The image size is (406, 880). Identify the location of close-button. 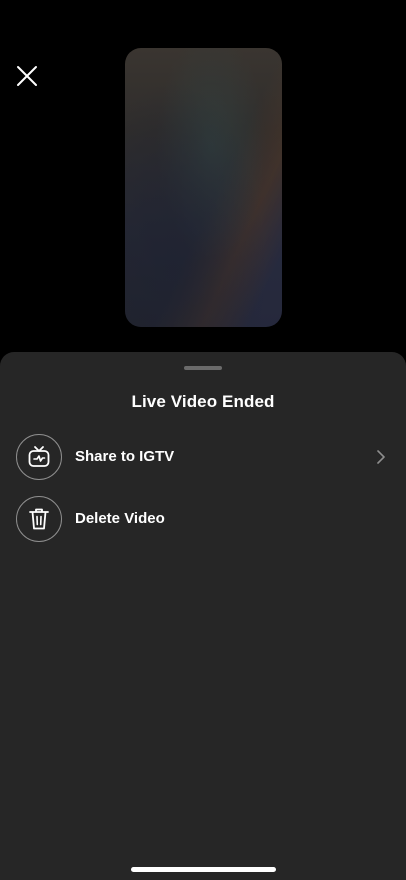
(27, 76).